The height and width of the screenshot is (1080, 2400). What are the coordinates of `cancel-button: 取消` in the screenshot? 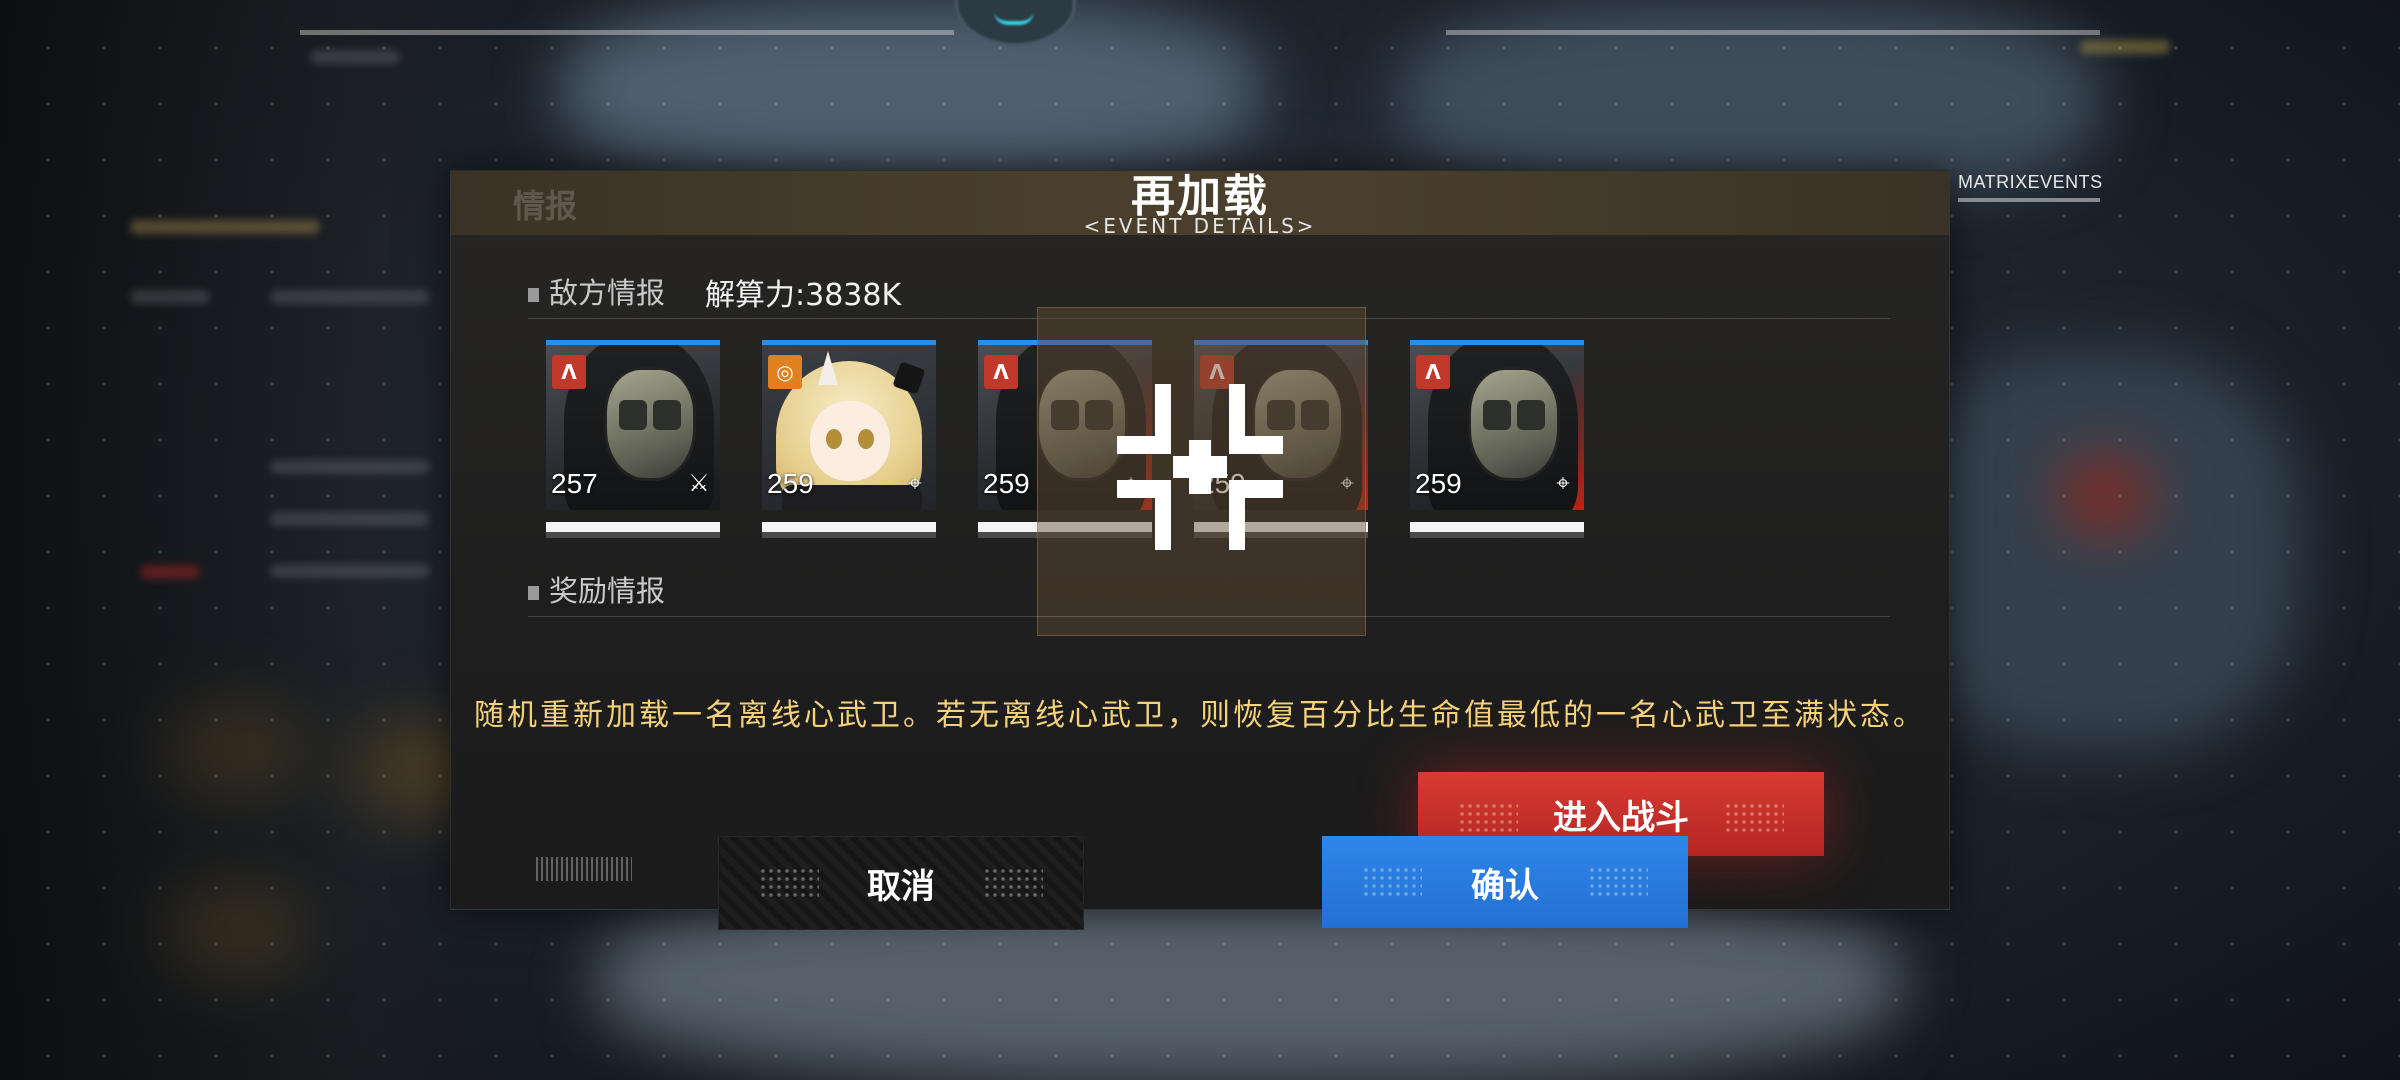 It's located at (901, 883).